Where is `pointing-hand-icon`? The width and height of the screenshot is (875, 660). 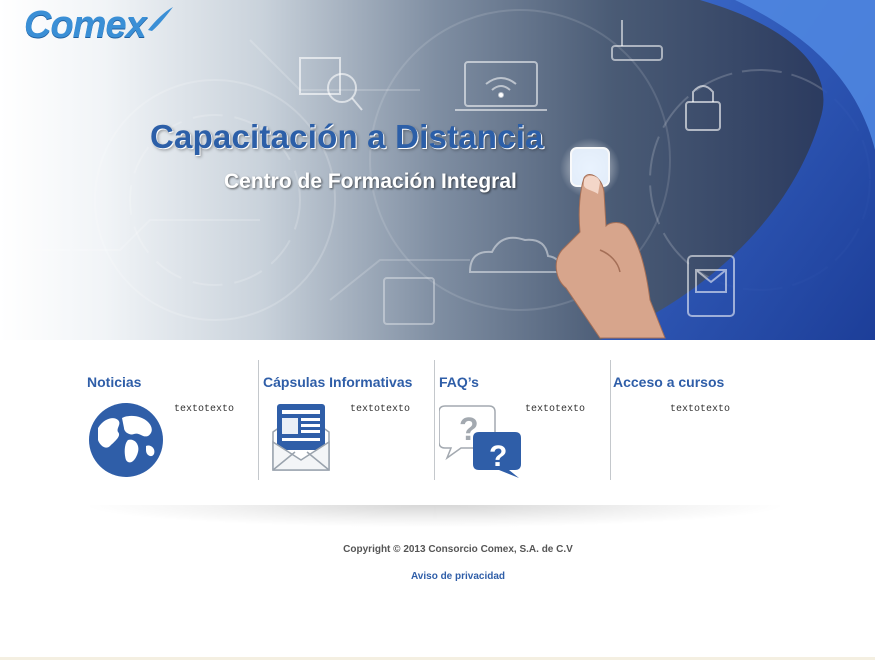
pointing-hand-icon is located at coordinates (610, 256).